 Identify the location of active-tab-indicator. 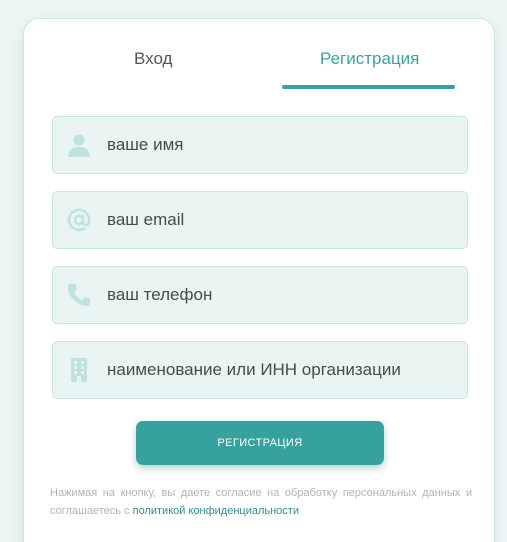
(368, 87).